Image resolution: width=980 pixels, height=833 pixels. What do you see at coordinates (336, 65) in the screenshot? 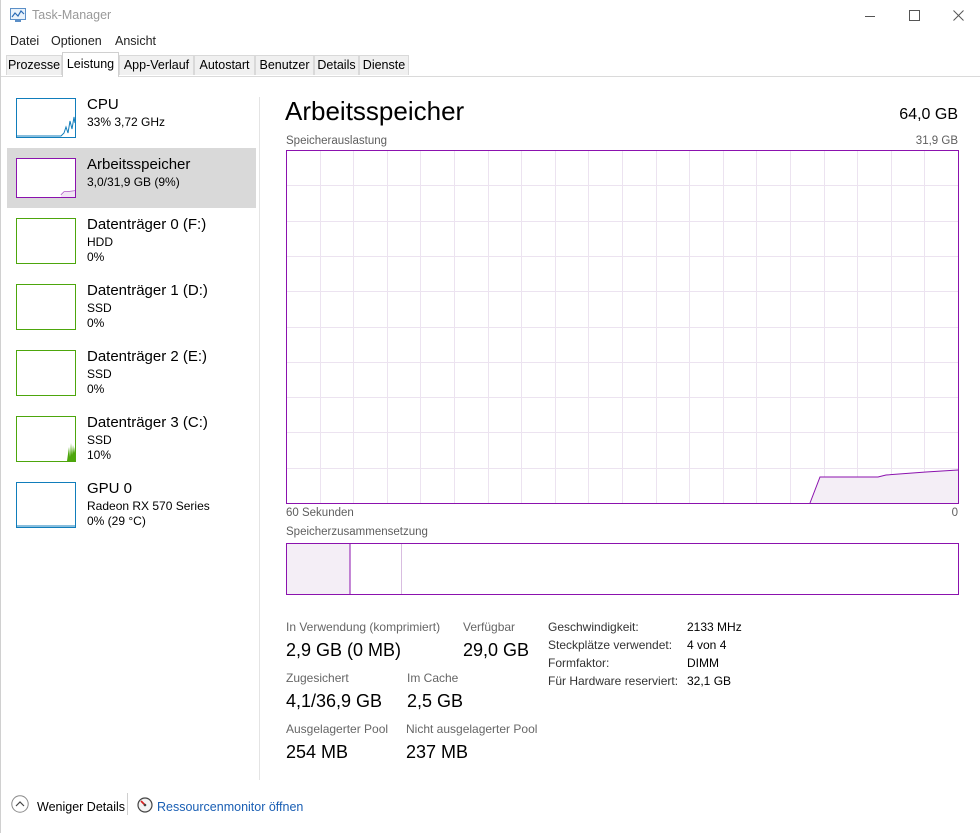
I see `tab-details: Details` at bounding box center [336, 65].